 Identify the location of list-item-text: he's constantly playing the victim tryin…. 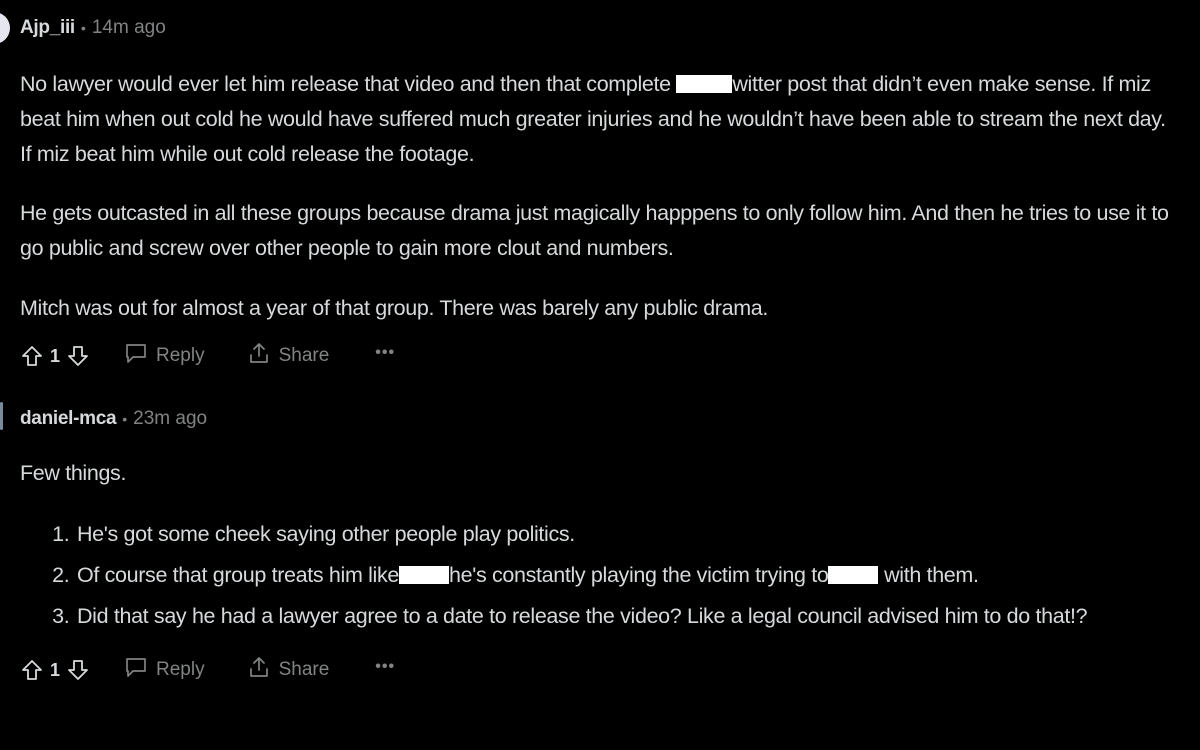
(639, 575).